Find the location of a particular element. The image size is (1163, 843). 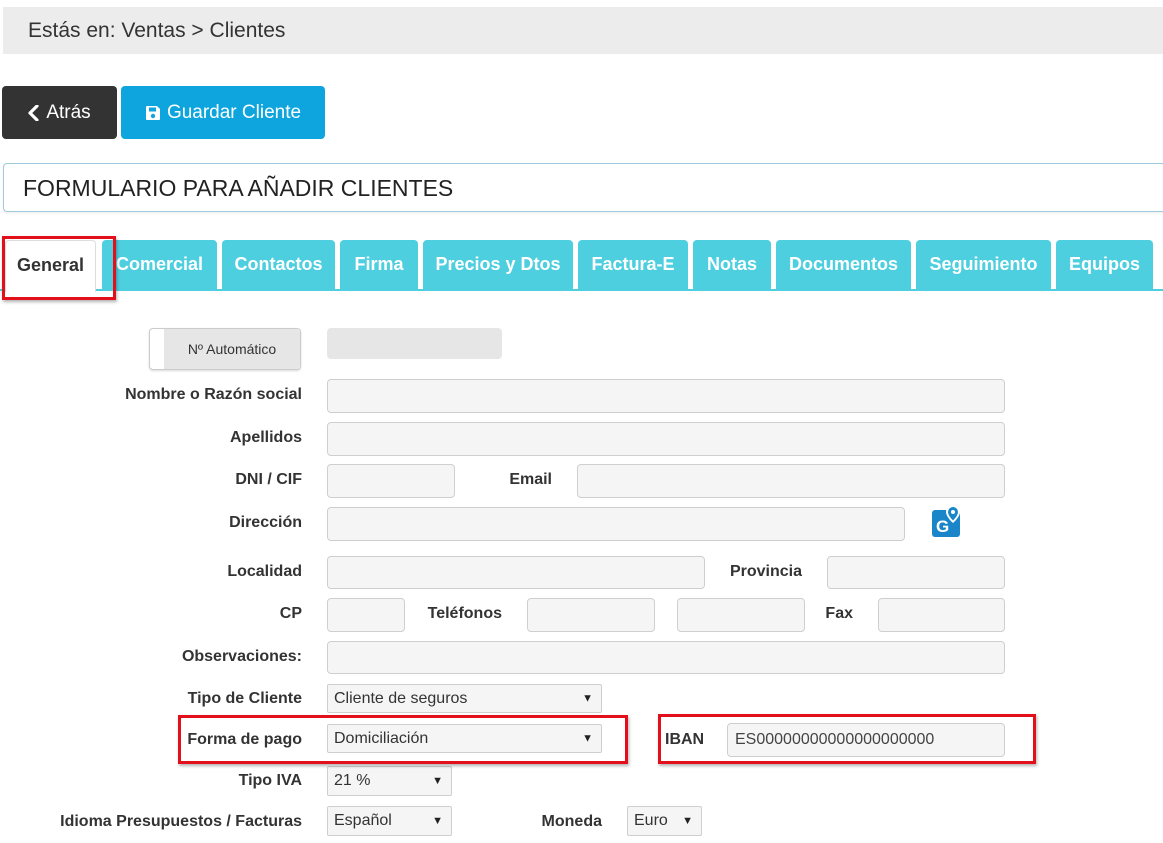

tipo-cliente-label: Tipo de Cliente is located at coordinates (244, 698).